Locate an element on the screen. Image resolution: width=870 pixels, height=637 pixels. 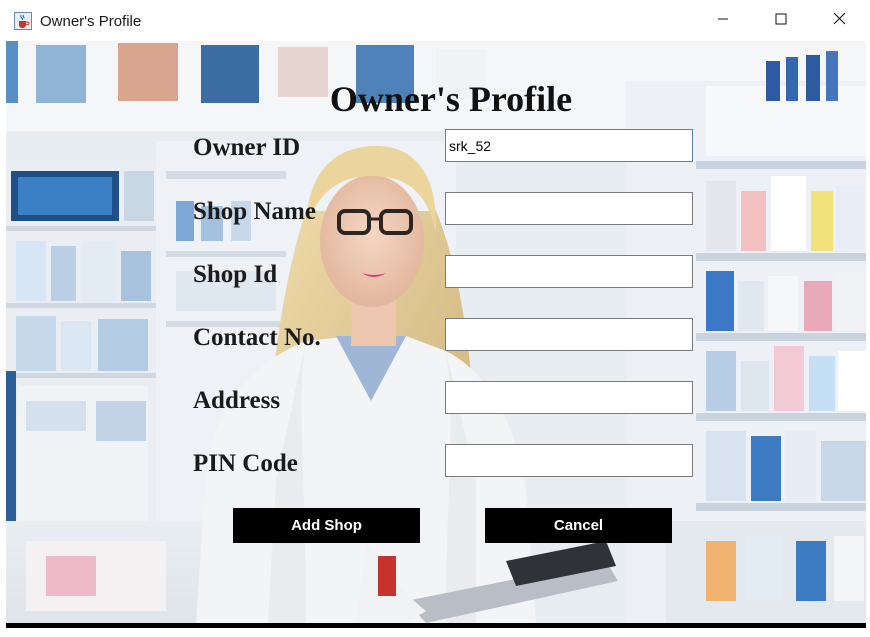
pin-code-label: PIN Code is located at coordinates (245, 463).